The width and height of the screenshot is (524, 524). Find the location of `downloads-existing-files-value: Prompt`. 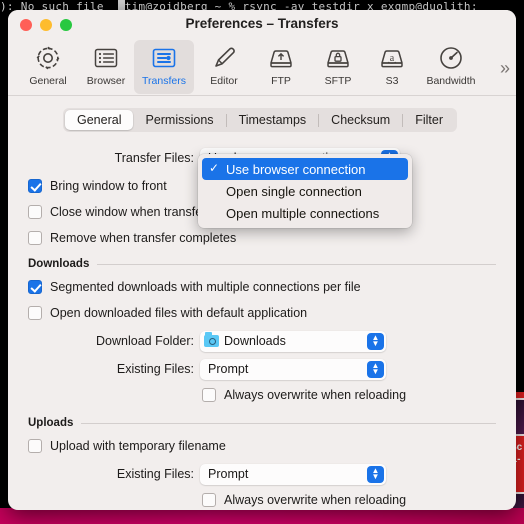

downloads-existing-files-value: Prompt is located at coordinates (228, 369).